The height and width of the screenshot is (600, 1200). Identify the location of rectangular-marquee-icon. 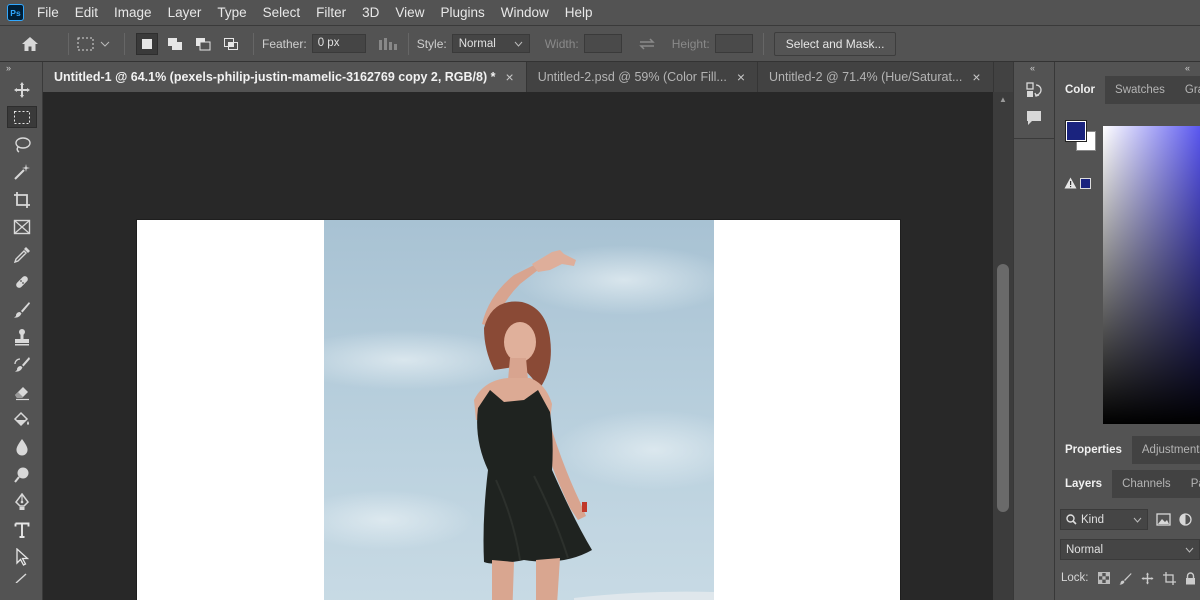
(21, 117).